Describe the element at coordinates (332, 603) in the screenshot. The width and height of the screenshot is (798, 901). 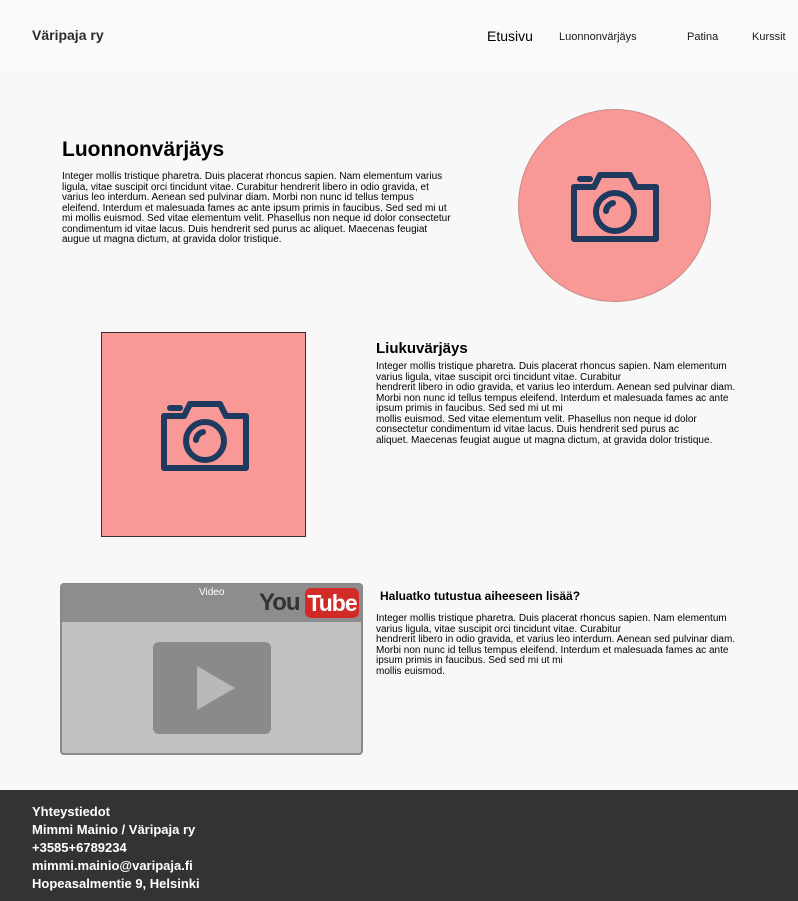
I see `youtube-logo-tube: Tube` at that location.